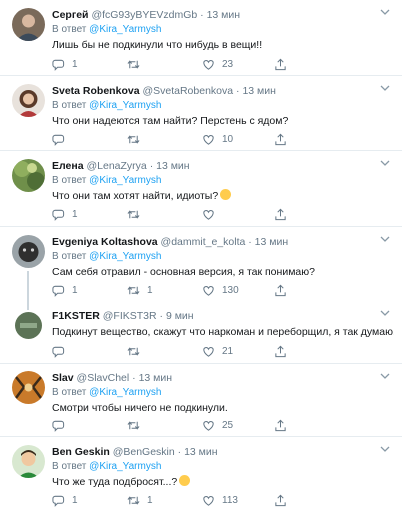  I want to click on author-handle: @BenGeskin, so click(144, 452).